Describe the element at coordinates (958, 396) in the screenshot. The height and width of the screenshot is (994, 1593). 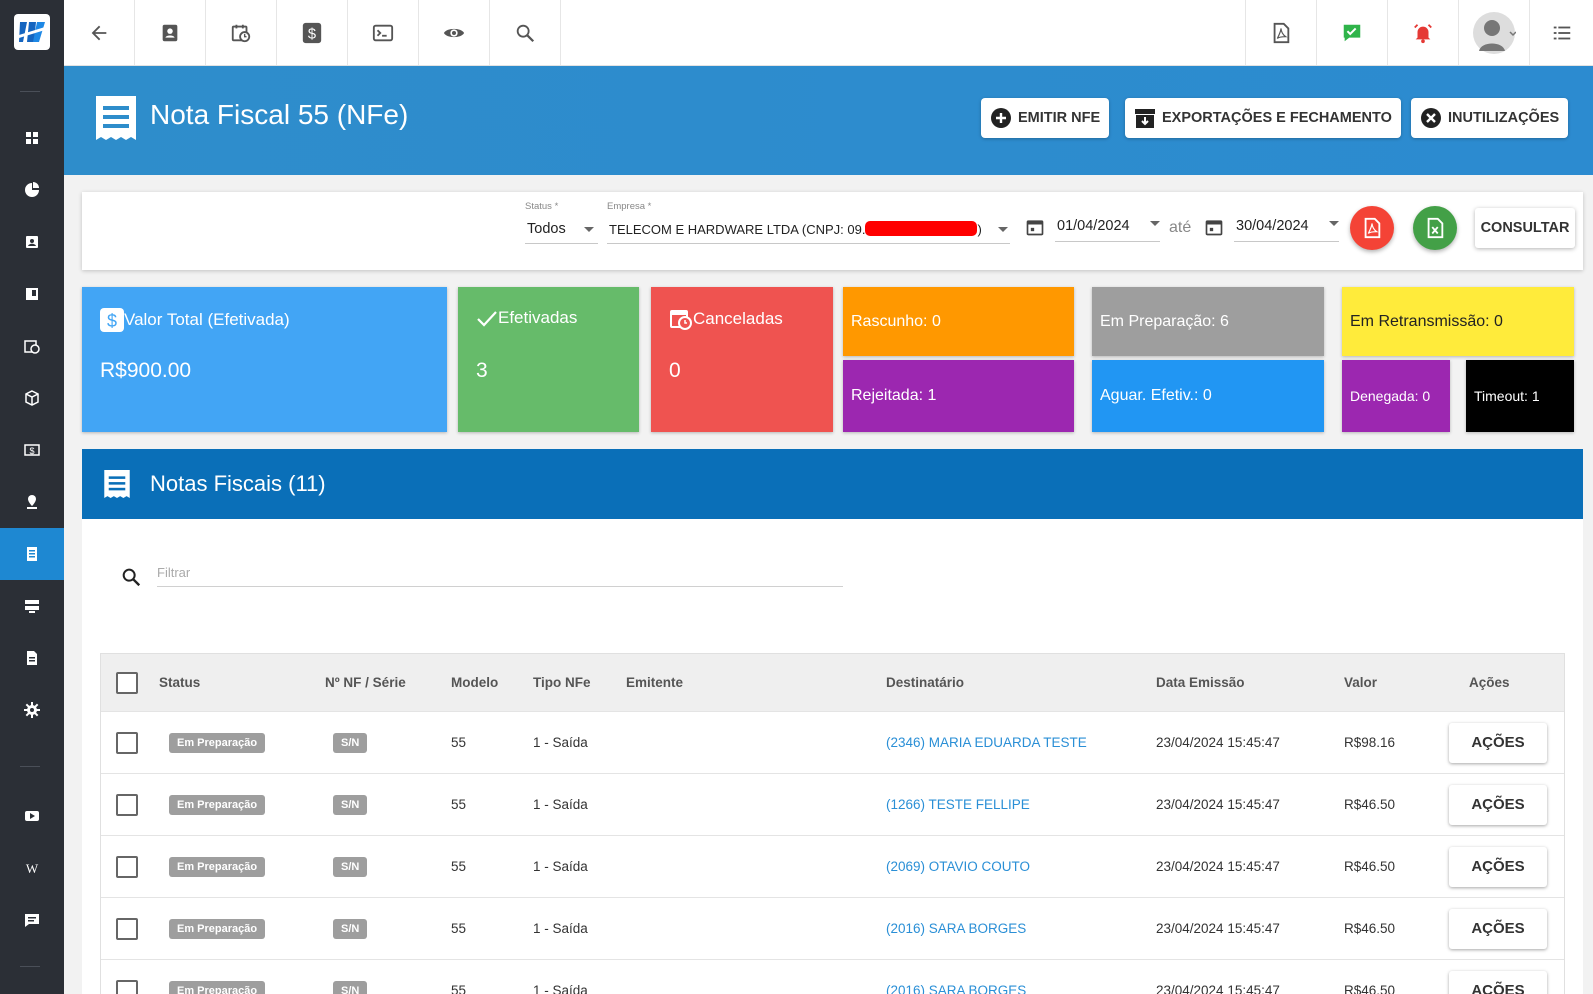
I see `rejeitada-card: Rejeitada: 1` at that location.